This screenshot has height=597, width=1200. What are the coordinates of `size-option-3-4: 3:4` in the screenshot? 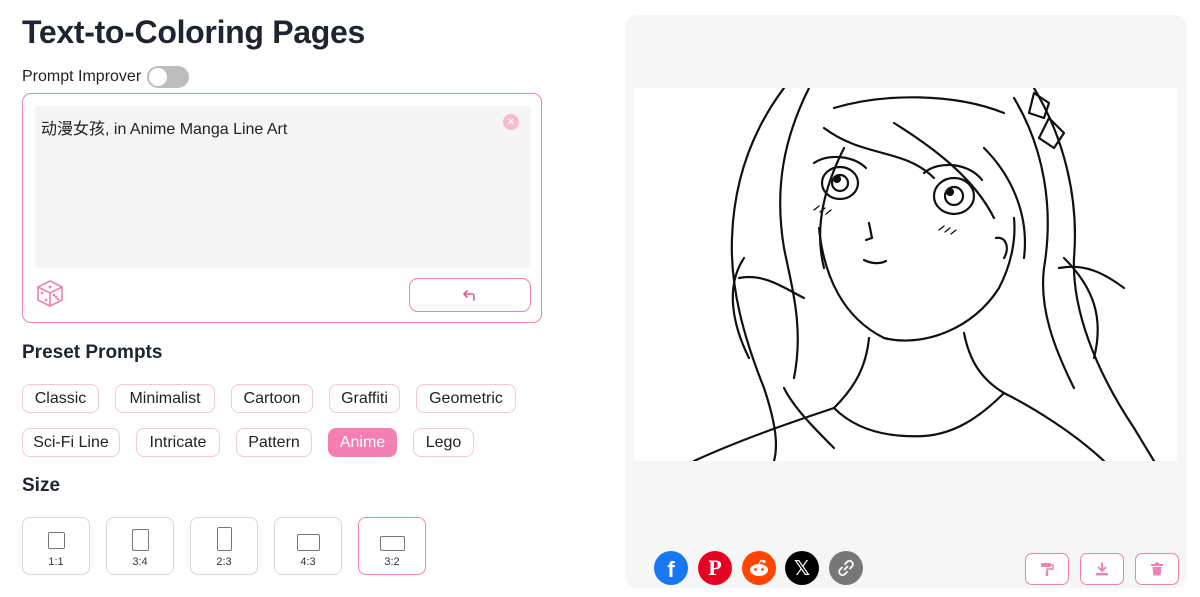 It's located at (140, 546).